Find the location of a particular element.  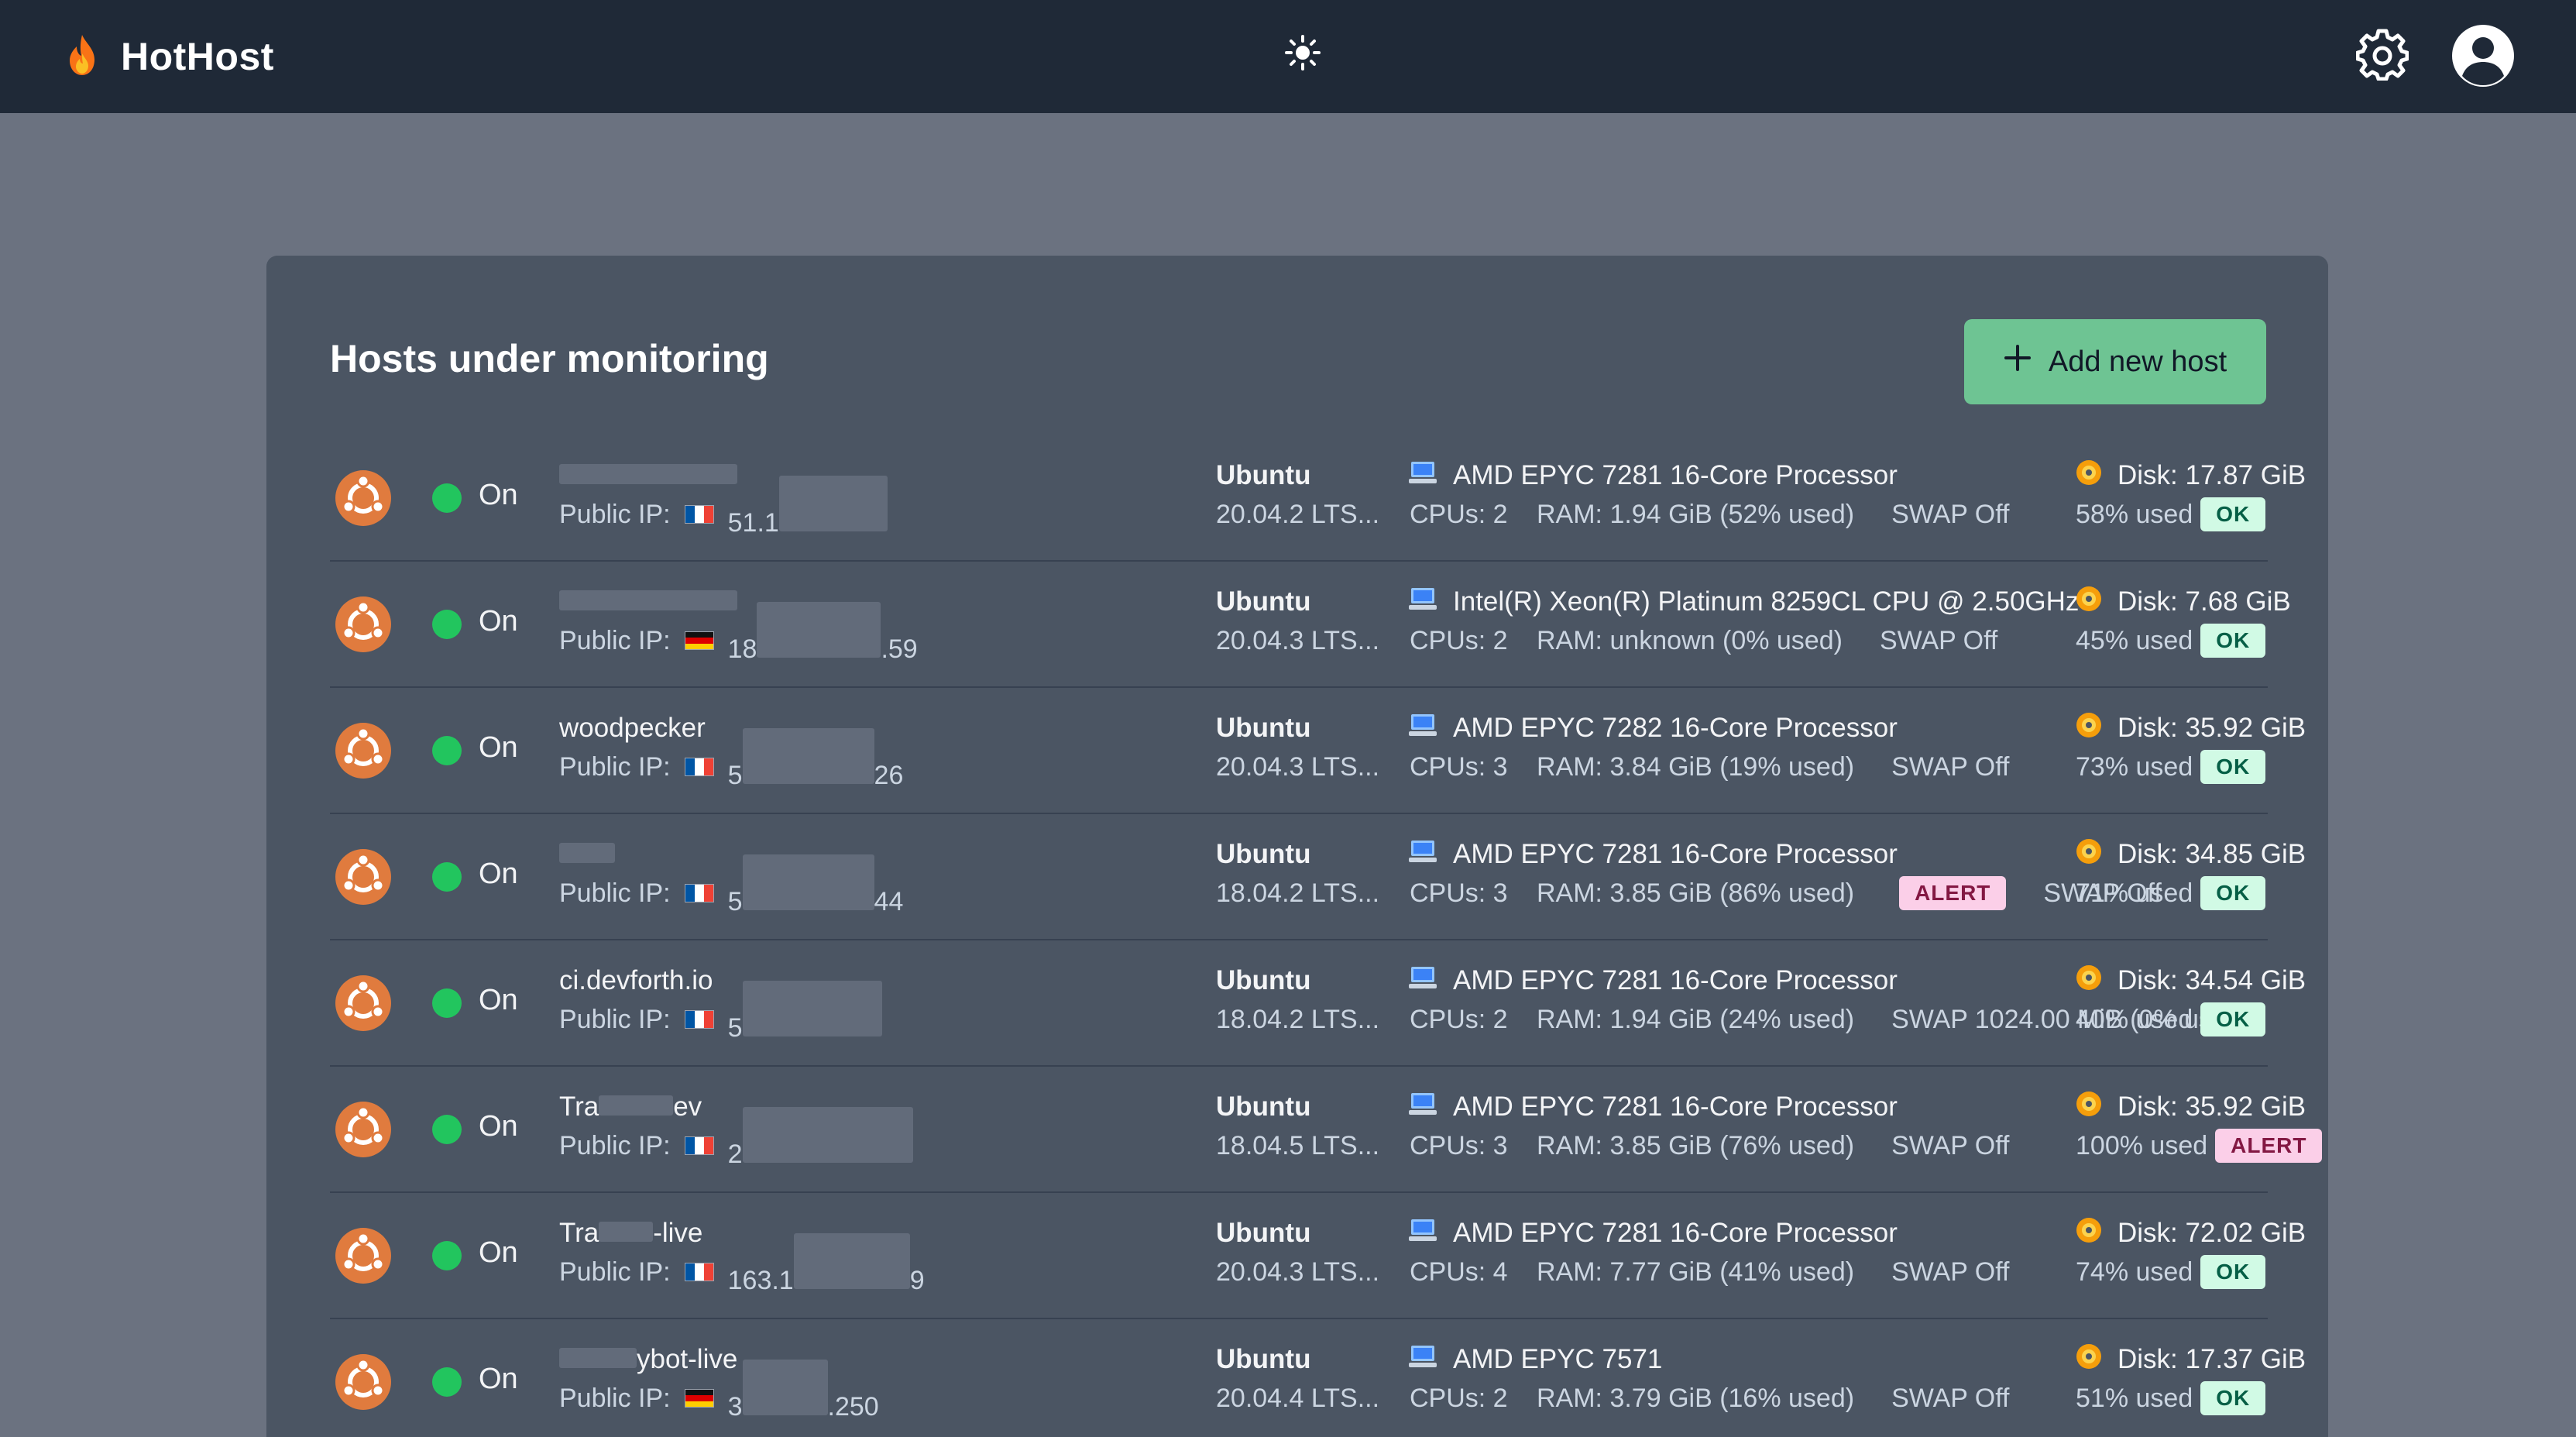

cpu-info: AMD EPYC 7281 16-Core Processor is located at coordinates (1653, 476).